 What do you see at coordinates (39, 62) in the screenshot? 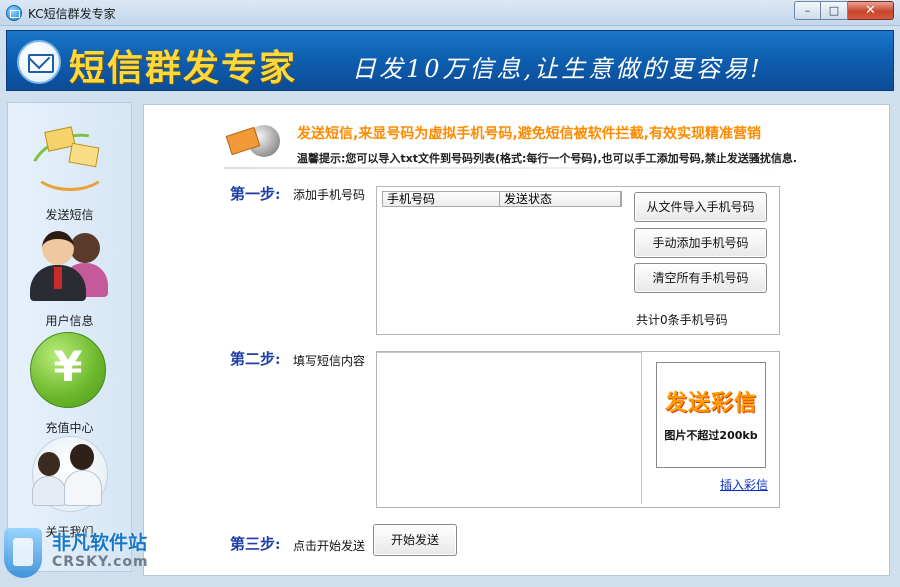
I see `mail-logo-icon` at bounding box center [39, 62].